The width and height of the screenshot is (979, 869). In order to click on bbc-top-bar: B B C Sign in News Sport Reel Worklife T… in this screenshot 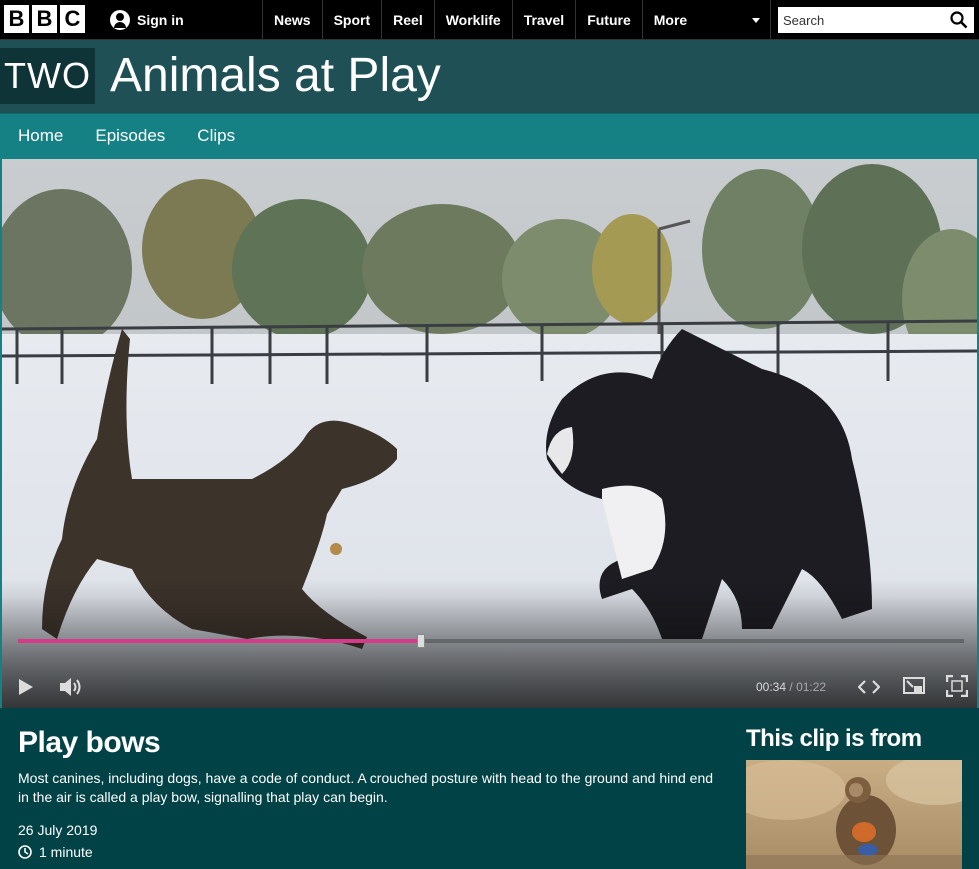, I will do `click(489, 20)`.